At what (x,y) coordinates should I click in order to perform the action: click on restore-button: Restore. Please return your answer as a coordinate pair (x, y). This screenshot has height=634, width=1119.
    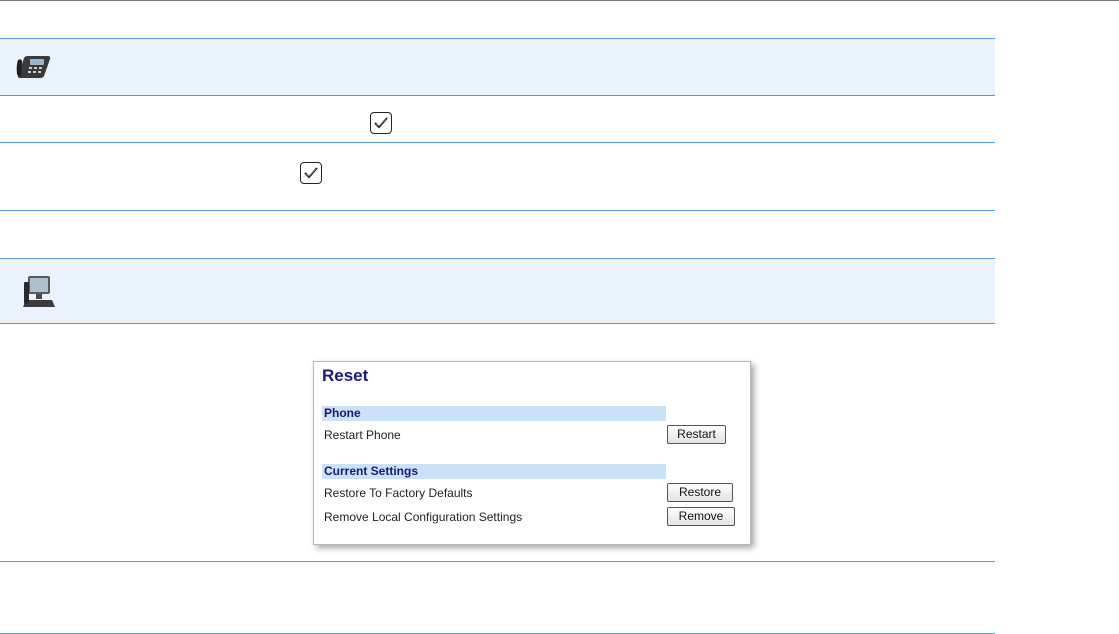
    Looking at the image, I should click on (700, 492).